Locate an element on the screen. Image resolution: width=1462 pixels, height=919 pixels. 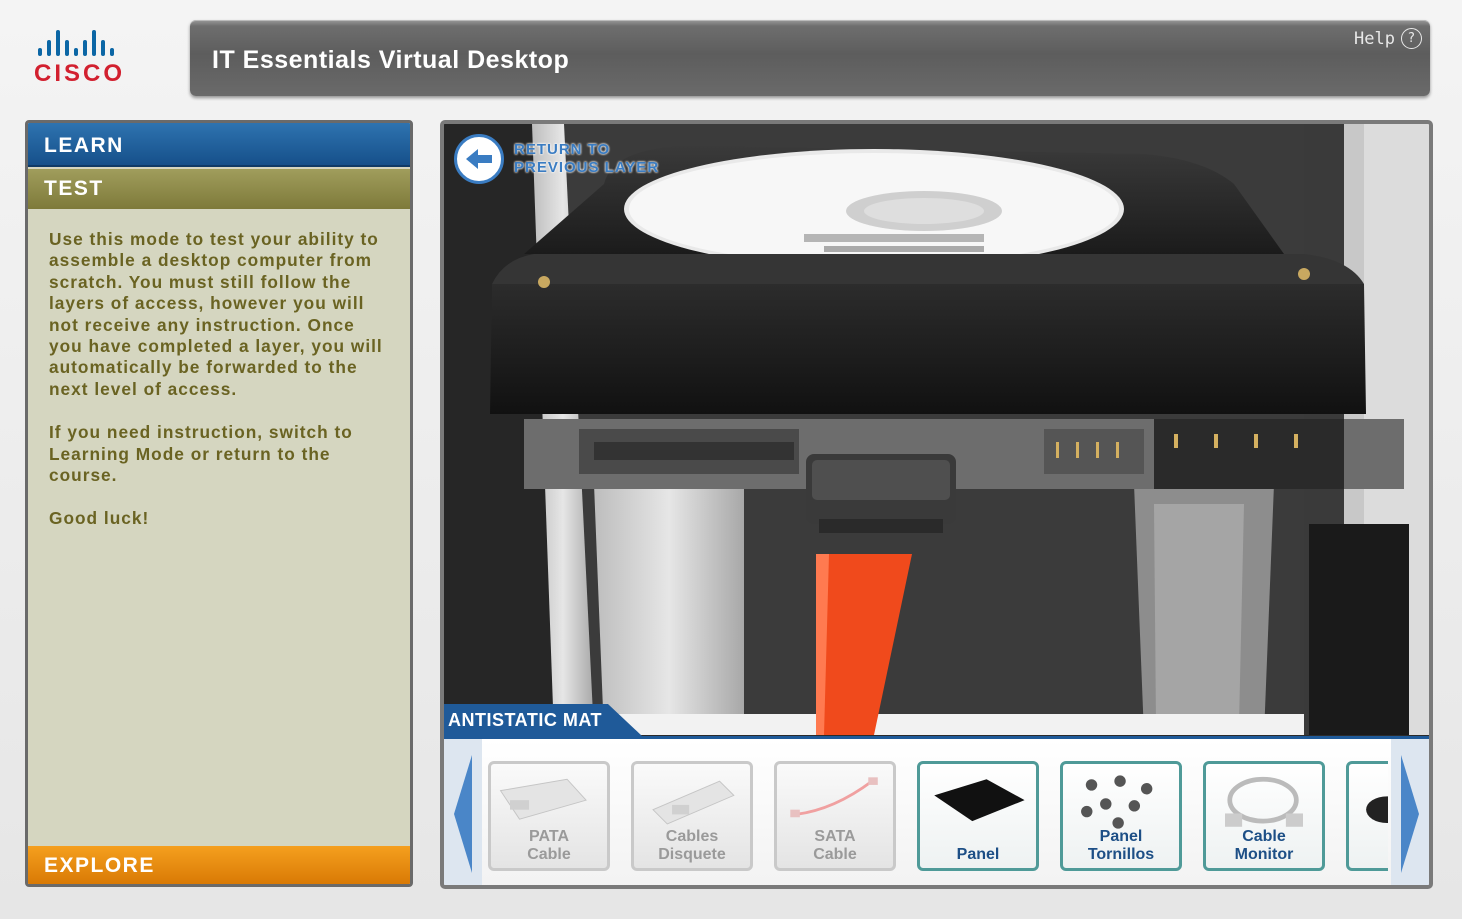
screws-icon is located at coordinates (1117, 802).